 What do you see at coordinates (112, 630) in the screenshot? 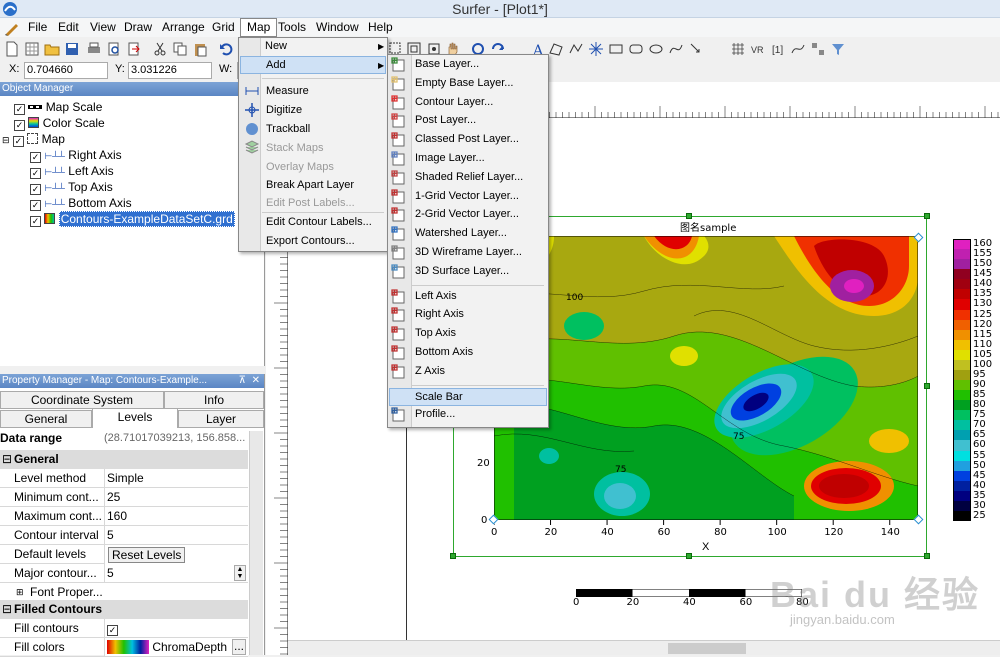
I see `fill-contours-checkbox: ✓` at bounding box center [112, 630].